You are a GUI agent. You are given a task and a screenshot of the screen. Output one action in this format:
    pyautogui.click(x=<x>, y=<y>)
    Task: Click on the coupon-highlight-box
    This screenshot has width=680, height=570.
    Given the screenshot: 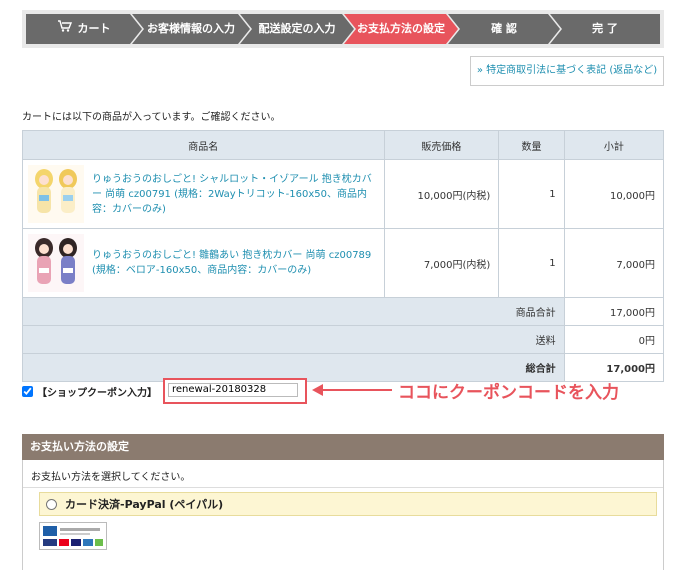 What is the action you would take?
    pyautogui.click(x=235, y=391)
    